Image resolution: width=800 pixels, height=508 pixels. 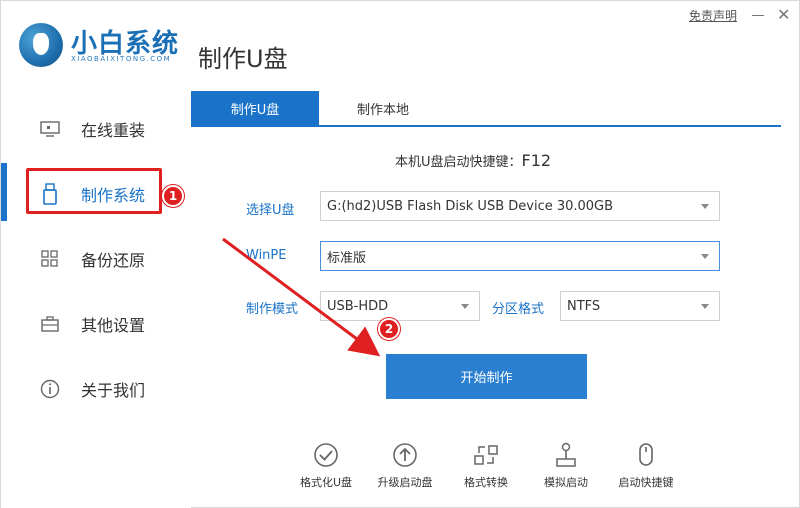 I want to click on callout-badge-2: 2, so click(x=389, y=329).